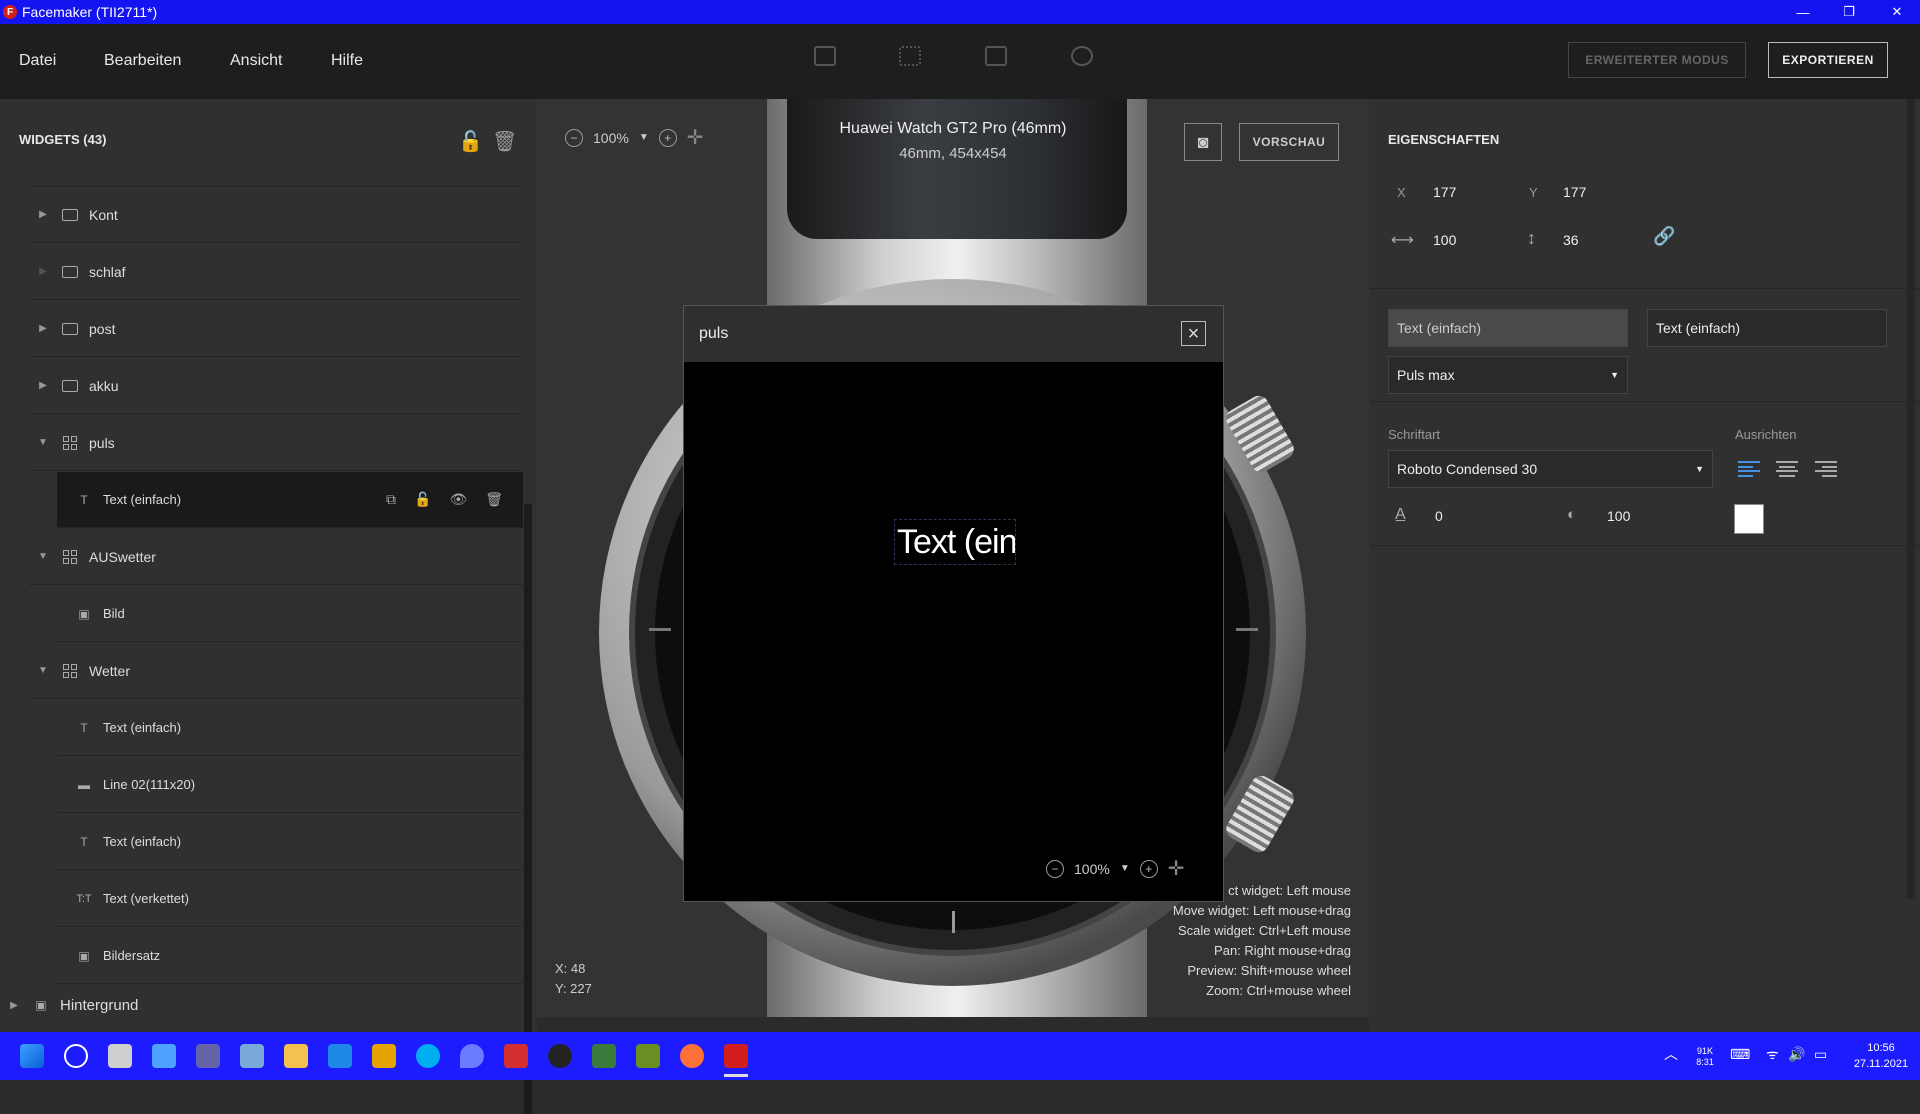 The width and height of the screenshot is (1920, 1114). Describe the element at coordinates (494, 499) in the screenshot. I see `delete-icon: 🗑` at that location.